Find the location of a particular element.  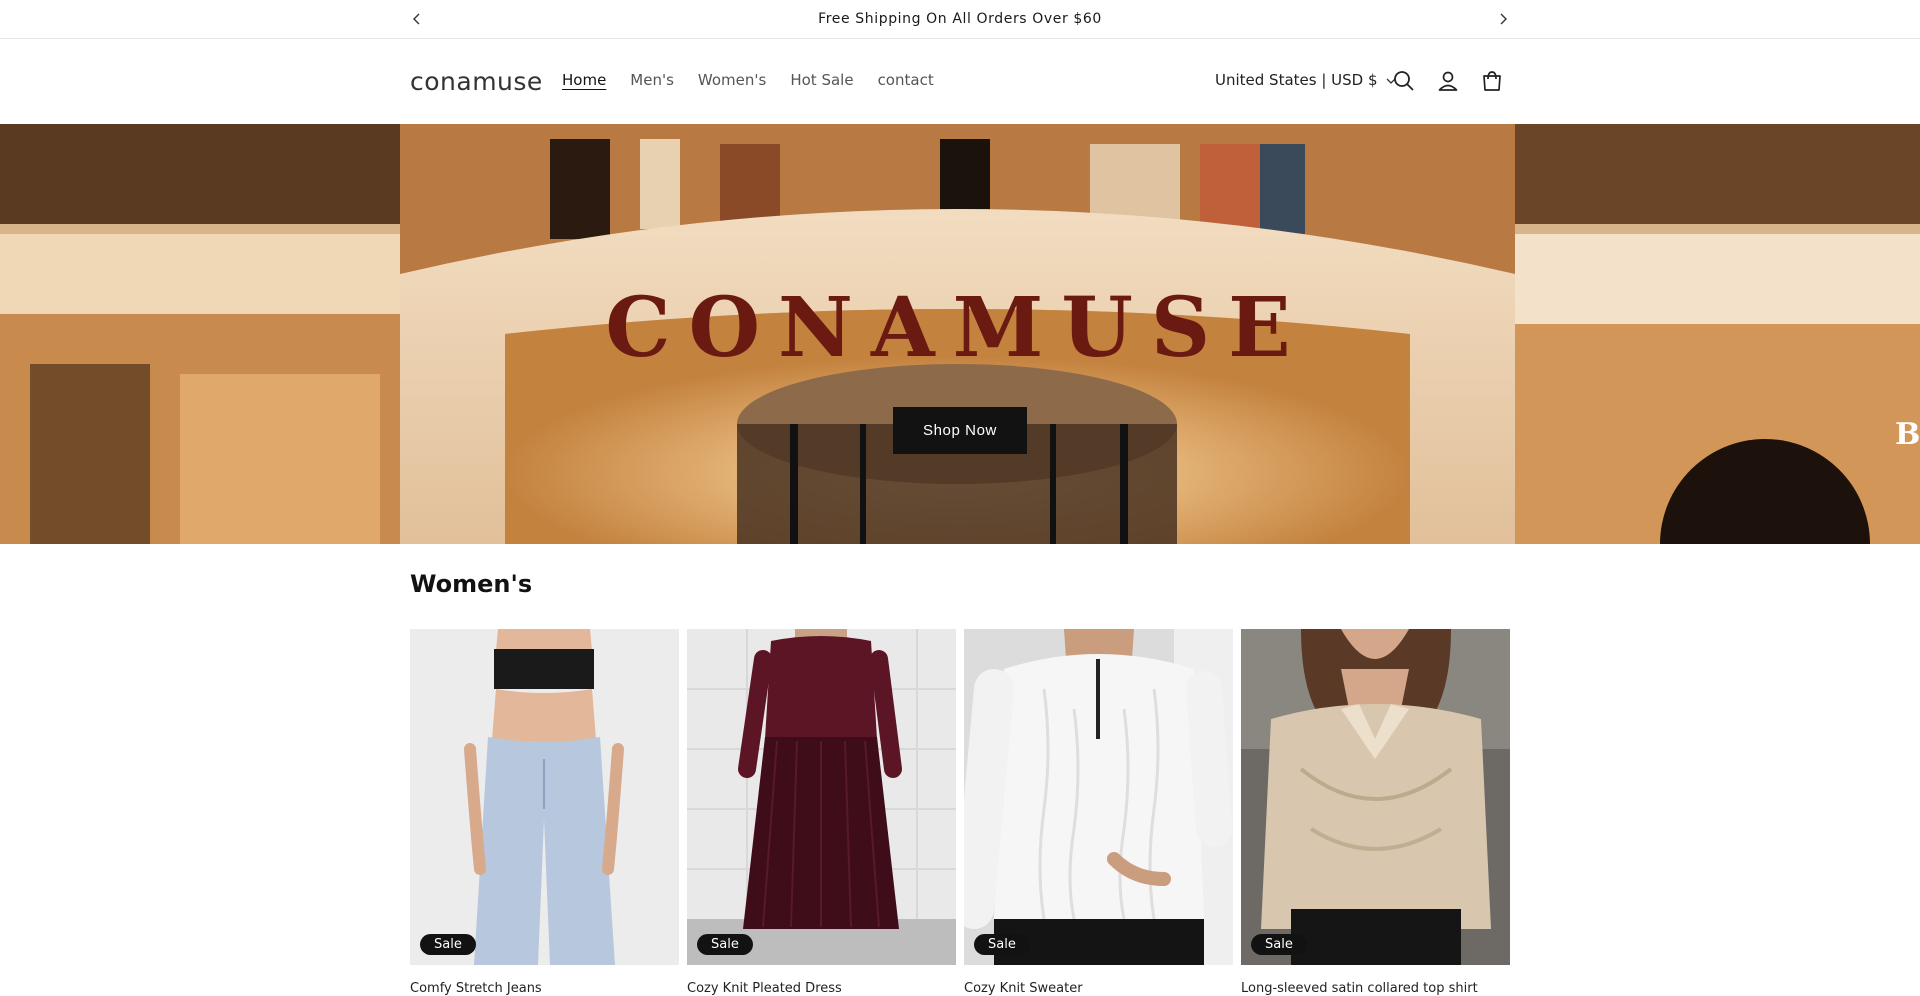

locale-label: United States | USD $ is located at coordinates (1296, 80).